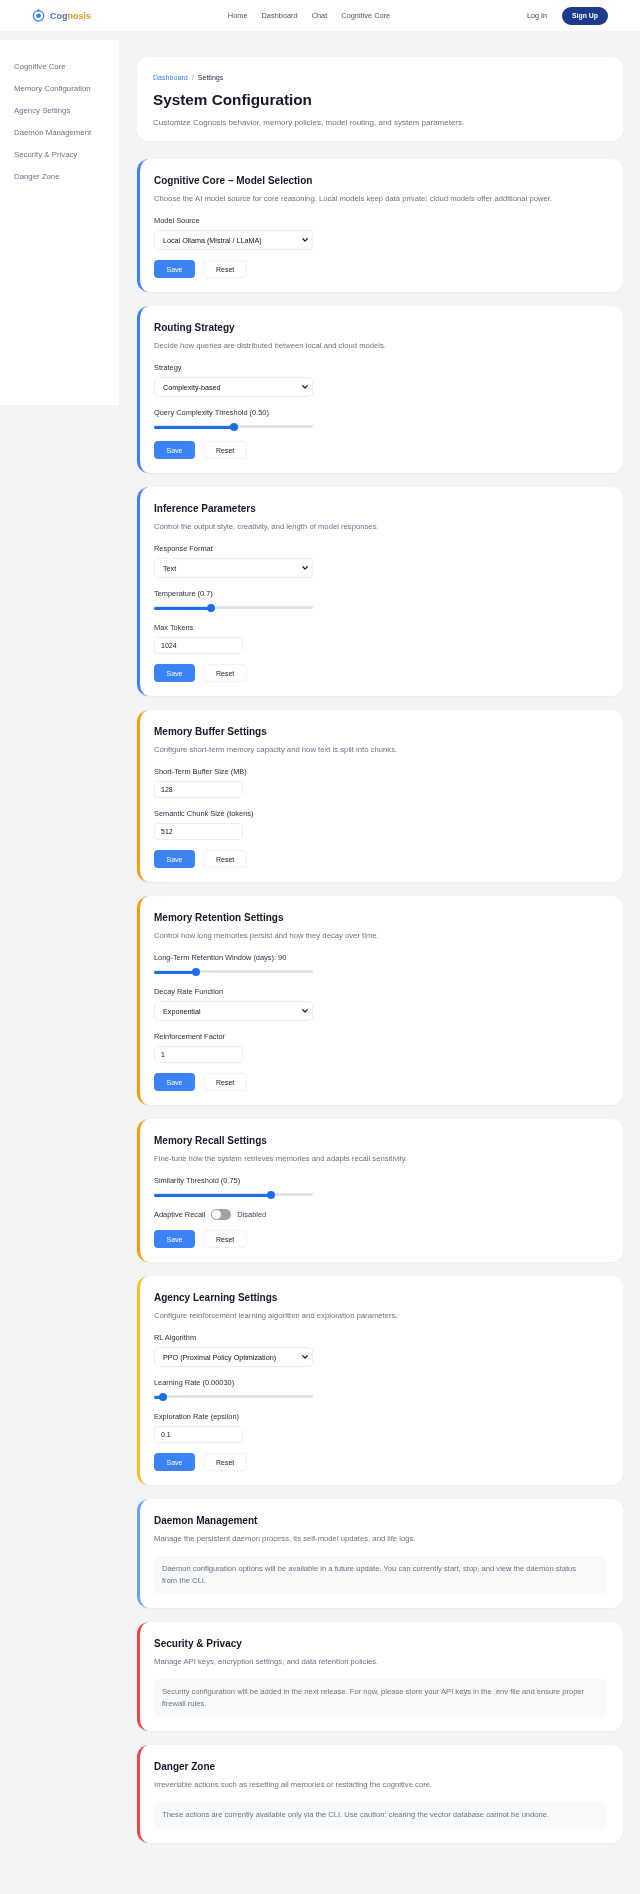  What do you see at coordinates (206, 1521) in the screenshot?
I see `section-title: Daemon Management` at bounding box center [206, 1521].